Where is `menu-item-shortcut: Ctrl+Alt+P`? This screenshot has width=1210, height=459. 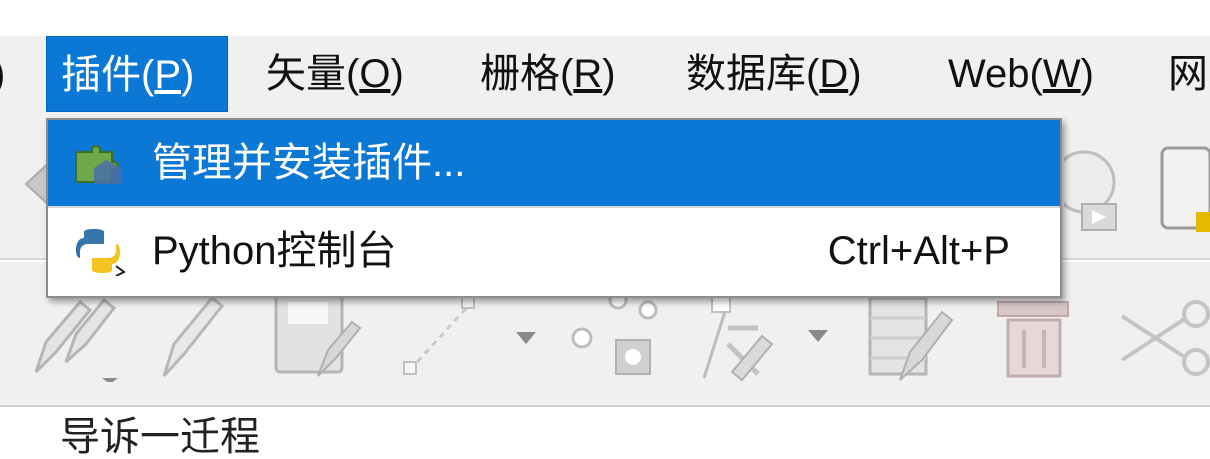
menu-item-shortcut: Ctrl+Alt+P is located at coordinates (918, 251).